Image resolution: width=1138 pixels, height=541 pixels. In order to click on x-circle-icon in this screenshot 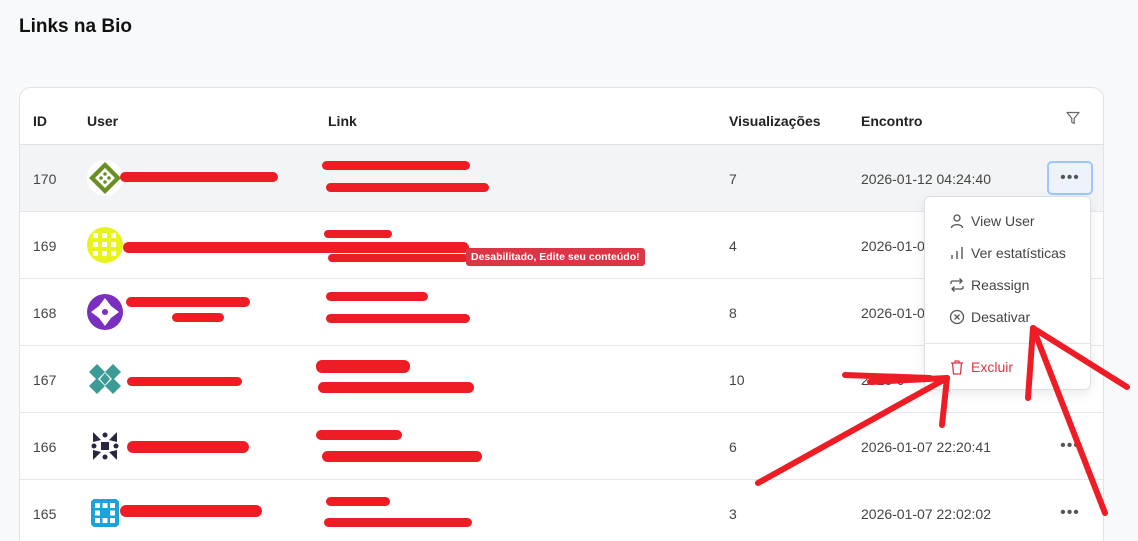, I will do `click(957, 317)`.